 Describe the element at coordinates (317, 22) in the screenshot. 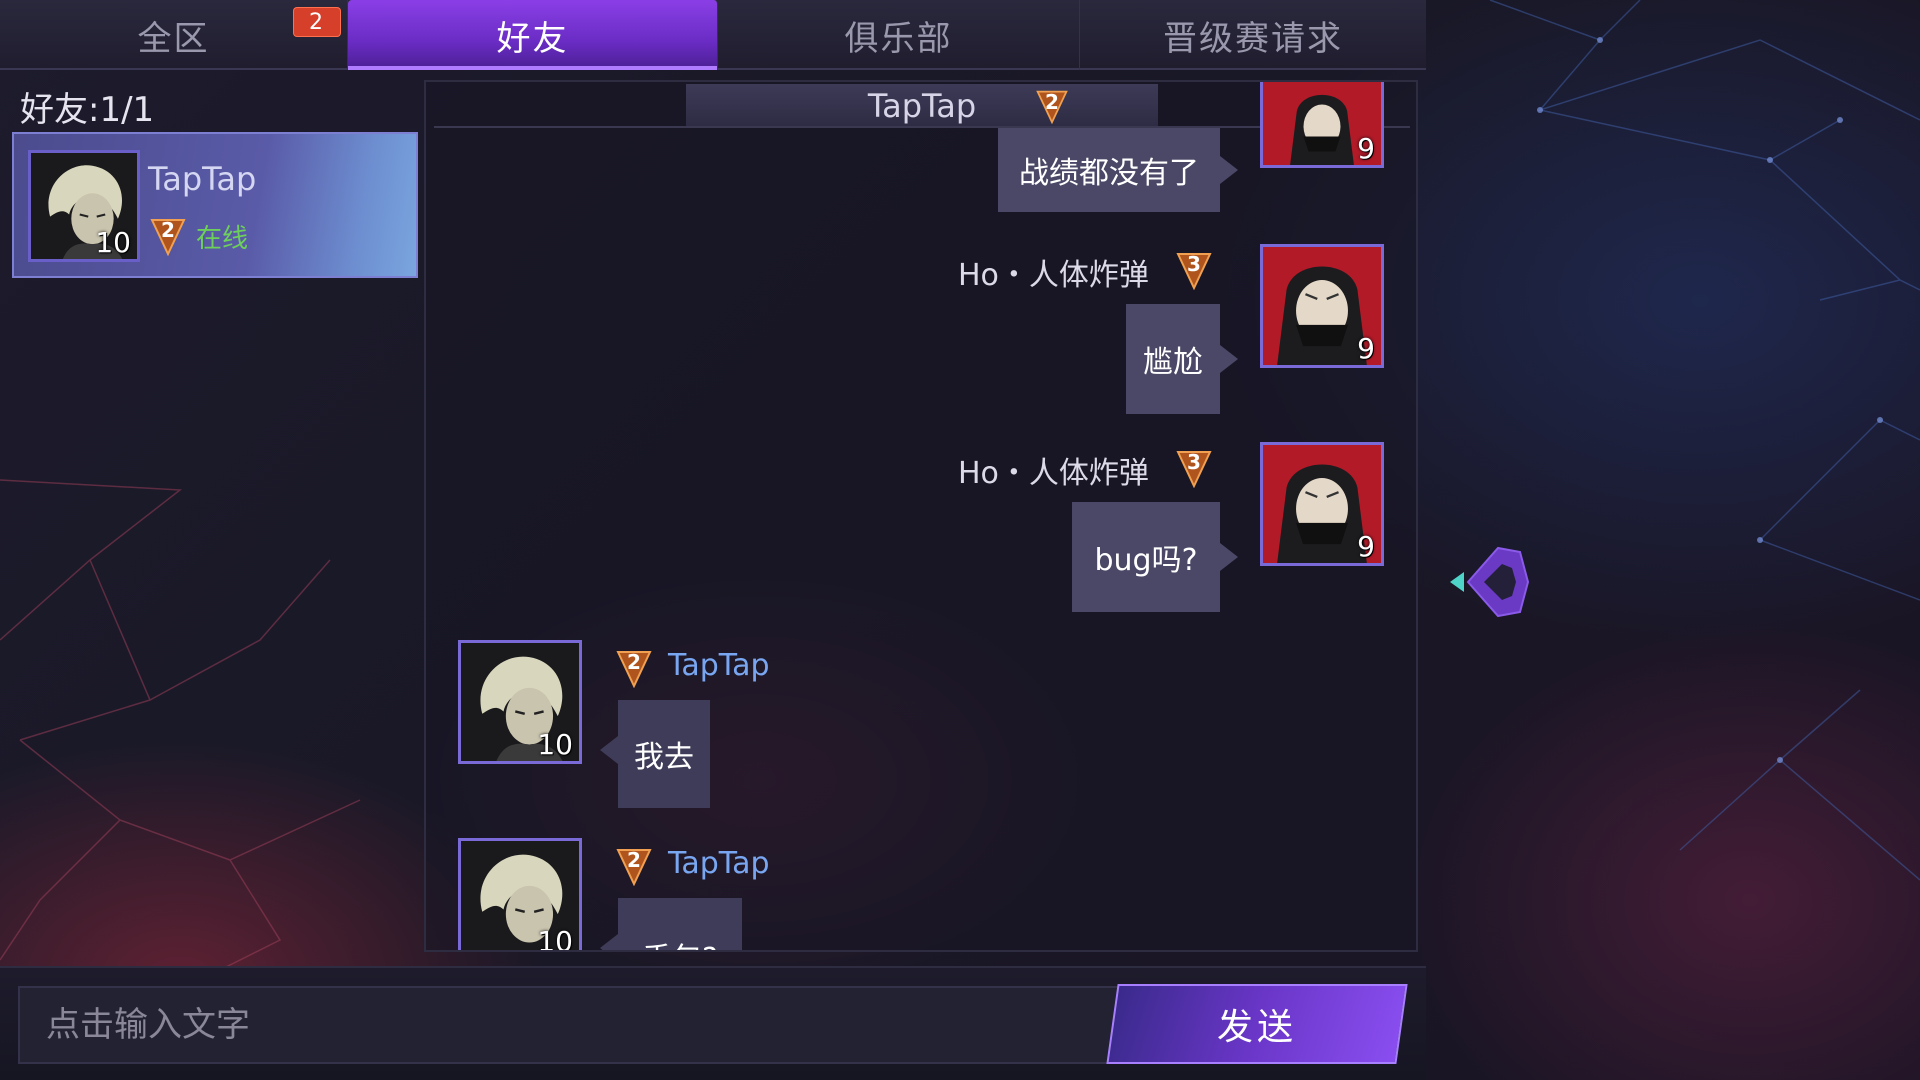

I see `unread-badge: 2` at that location.